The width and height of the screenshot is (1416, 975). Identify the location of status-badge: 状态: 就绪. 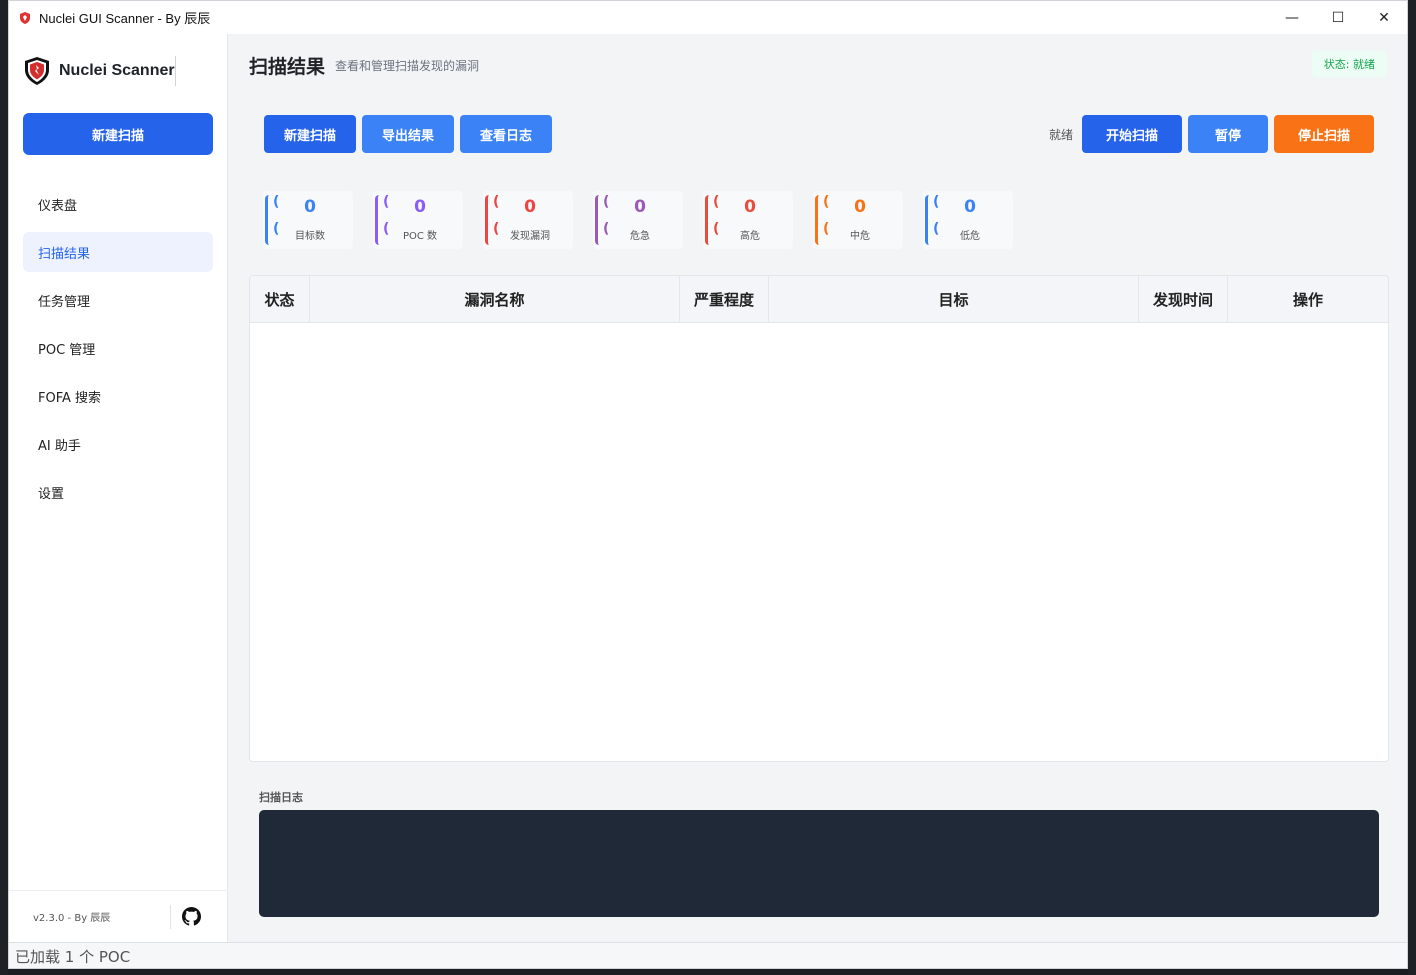
(1349, 64).